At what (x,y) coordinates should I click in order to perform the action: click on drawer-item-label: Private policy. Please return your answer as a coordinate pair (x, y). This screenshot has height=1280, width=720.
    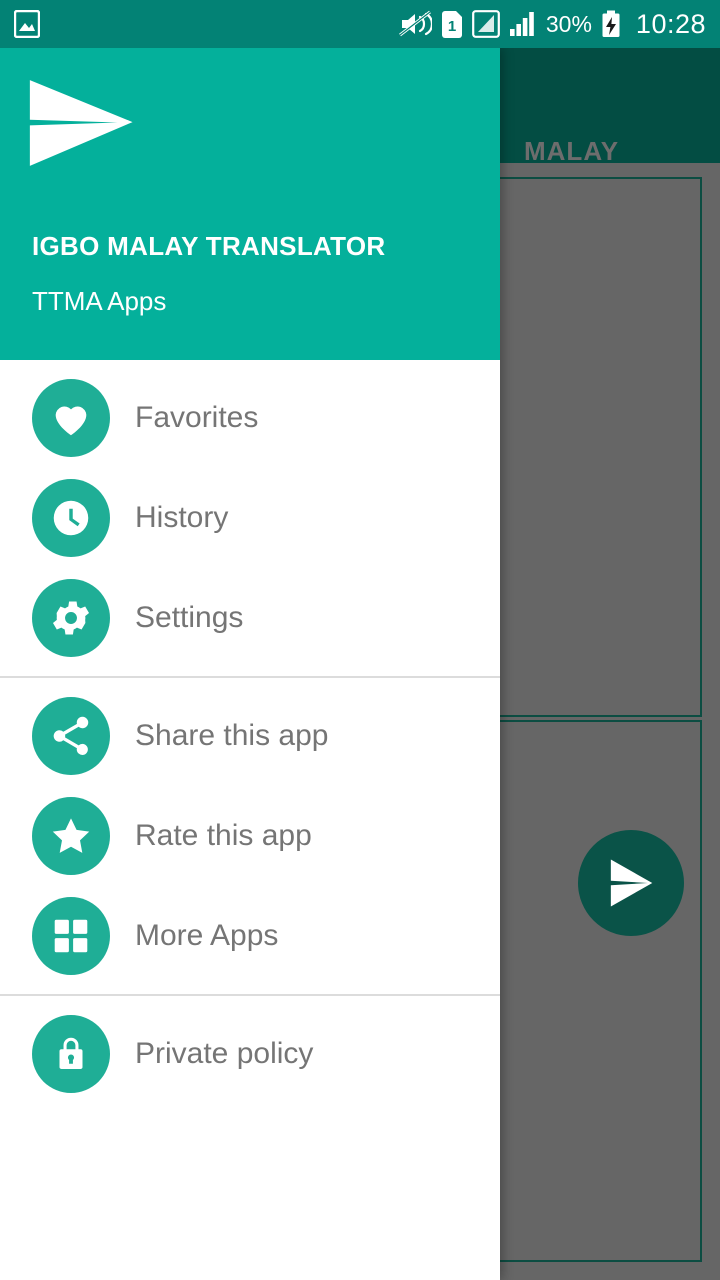
    Looking at the image, I should click on (224, 1053).